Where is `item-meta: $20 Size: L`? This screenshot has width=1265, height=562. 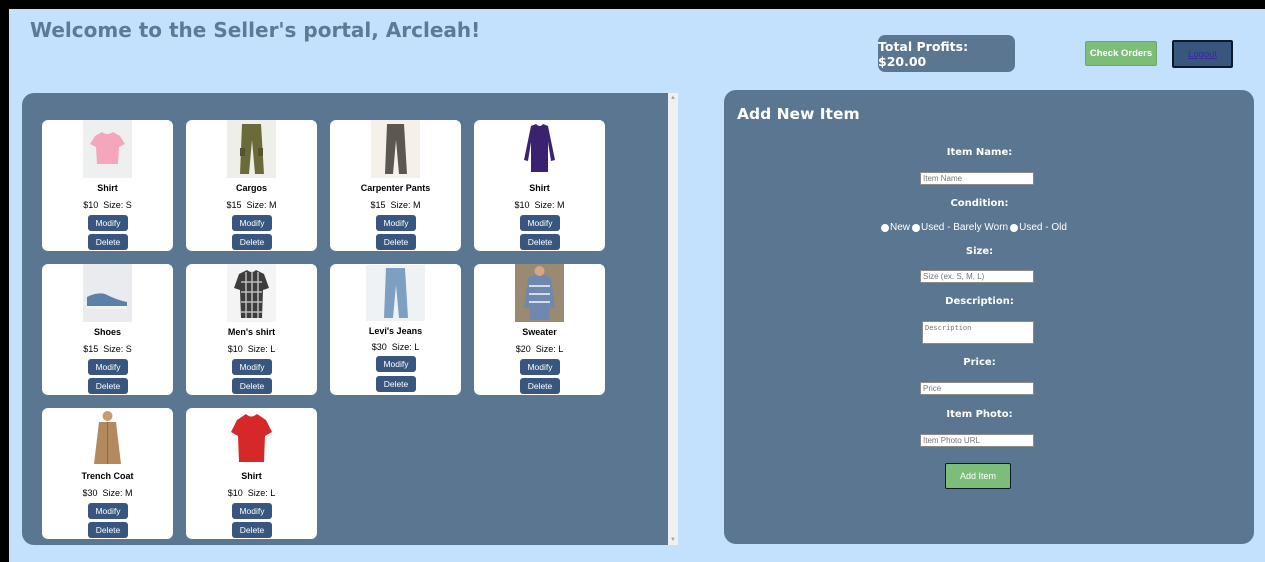
item-meta: $20 Size: L is located at coordinates (539, 349).